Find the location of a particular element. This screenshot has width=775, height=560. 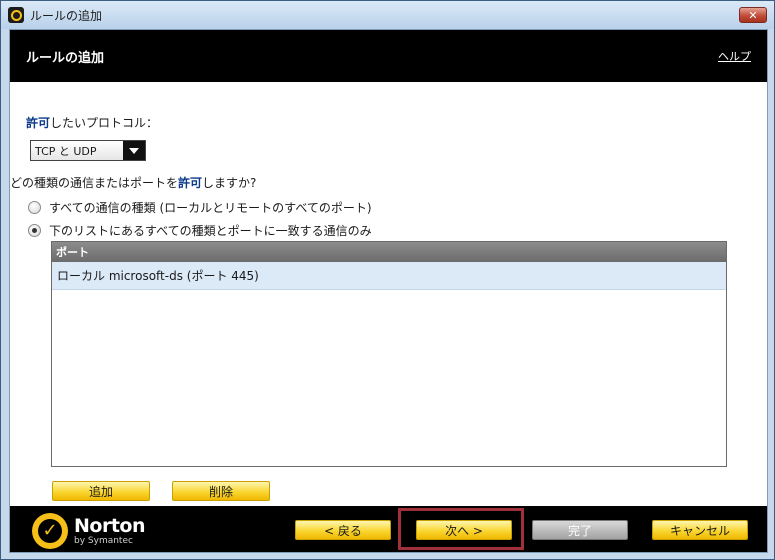

dialog-footer: ✓ Norton by Symantec < 戻る 次へ > 完了 キャンセル is located at coordinates (388, 529).